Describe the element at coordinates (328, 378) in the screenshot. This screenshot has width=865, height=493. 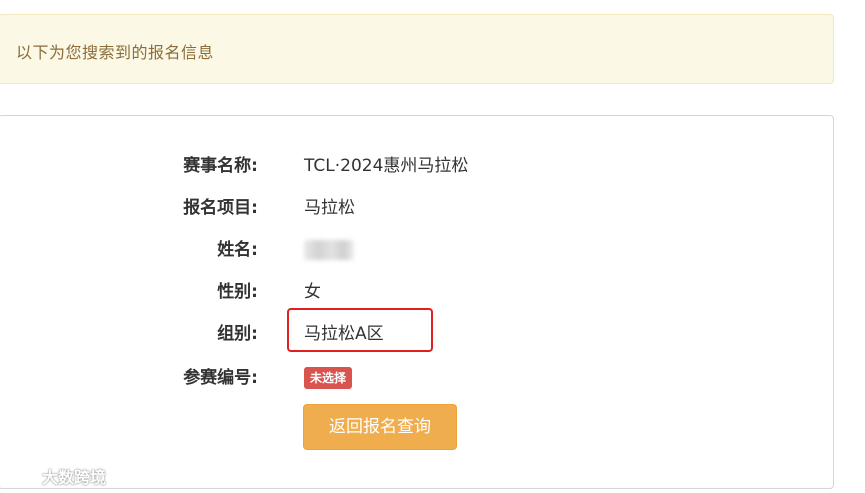
I see `bib-status-badge: 未选择` at that location.